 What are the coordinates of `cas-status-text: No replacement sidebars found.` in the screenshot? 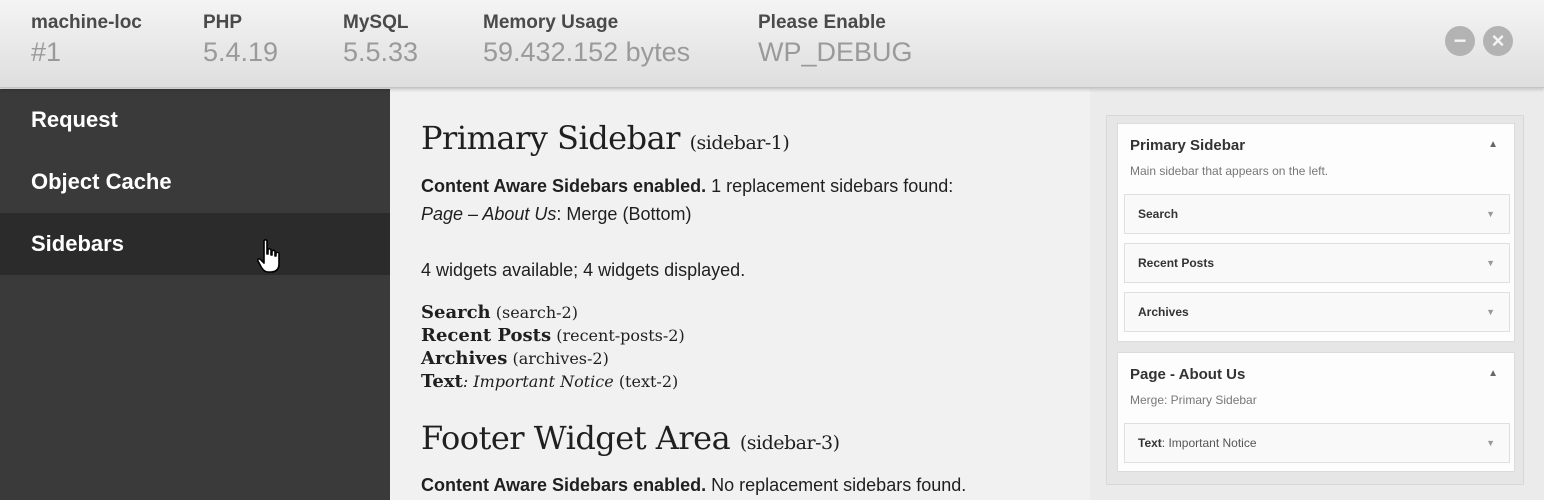 It's located at (839, 485).